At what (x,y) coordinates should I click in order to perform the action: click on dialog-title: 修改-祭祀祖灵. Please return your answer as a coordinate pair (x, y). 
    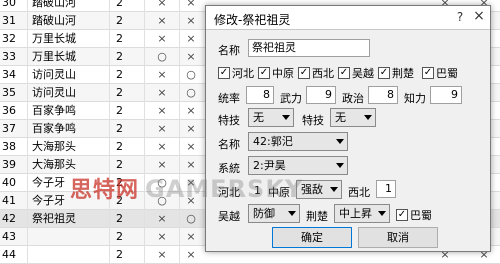
    Looking at the image, I should click on (252, 20).